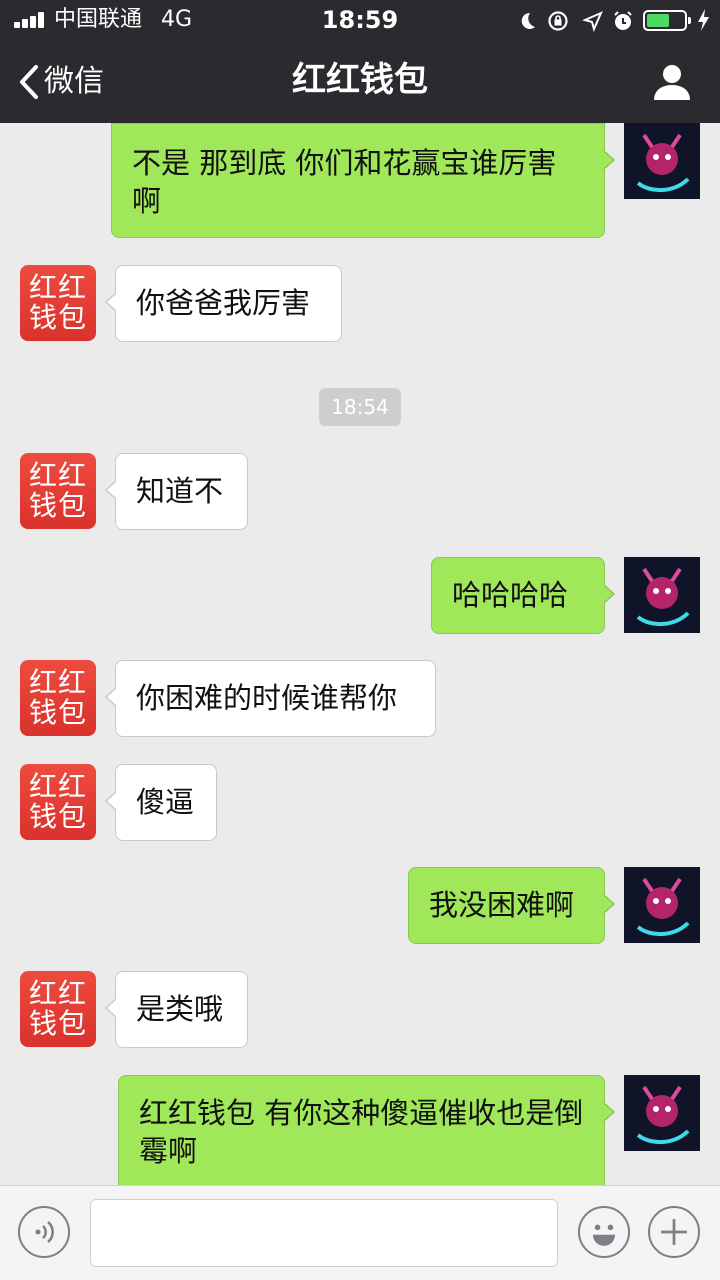 Image resolution: width=720 pixels, height=1280 pixels. What do you see at coordinates (161, 802) in the screenshot?
I see `message-bubble-incoming: 傻逼` at bounding box center [161, 802].